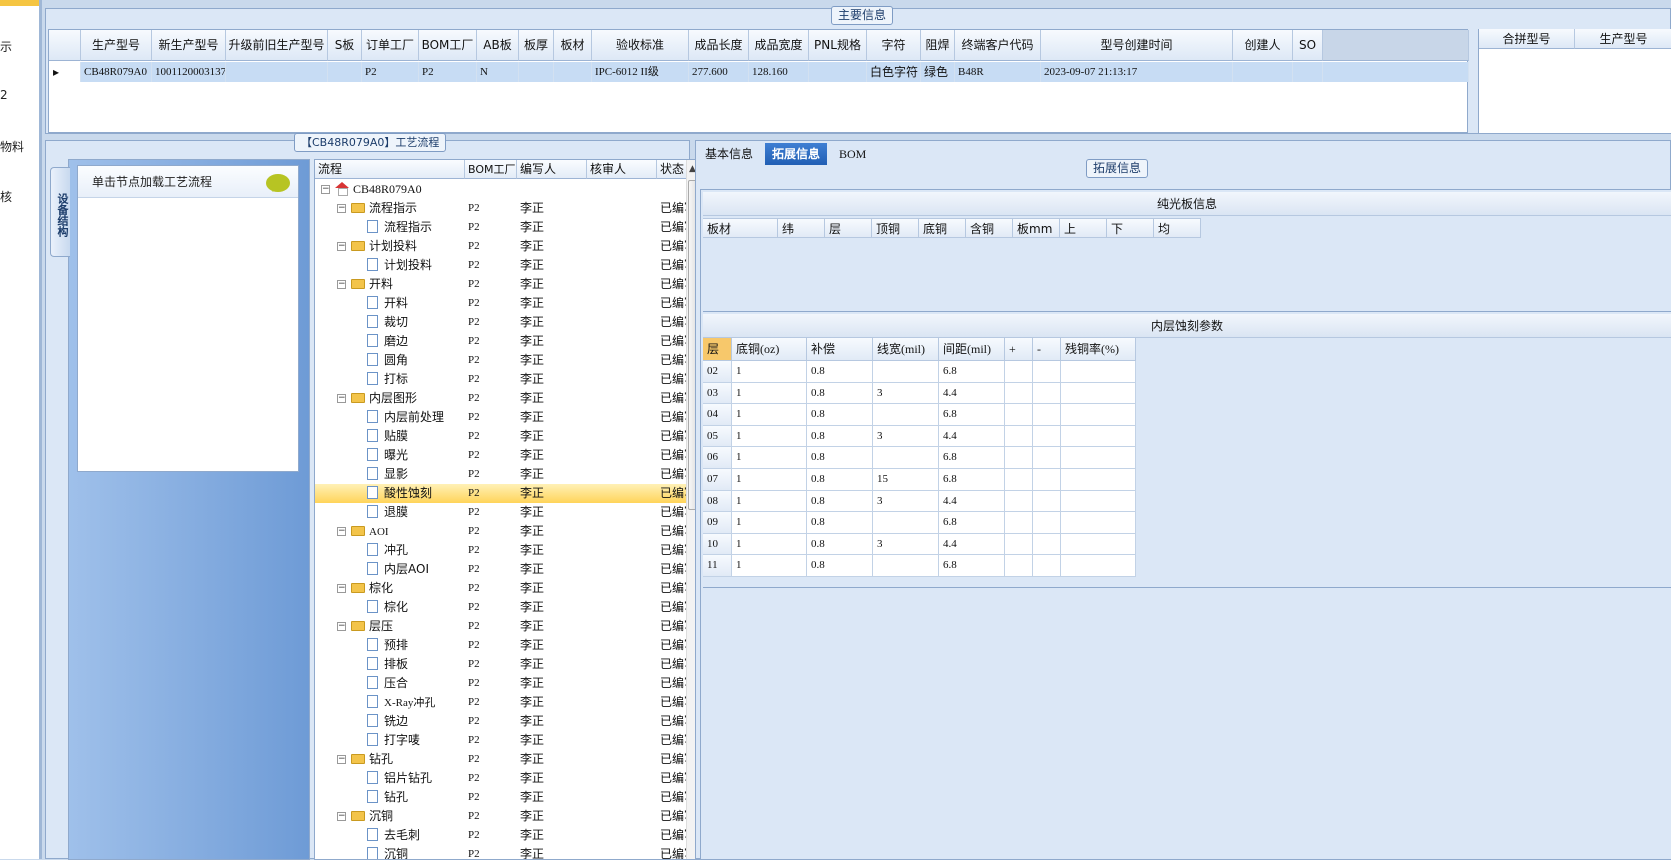  I want to click on column-header: 订单工厂, so click(390, 45).